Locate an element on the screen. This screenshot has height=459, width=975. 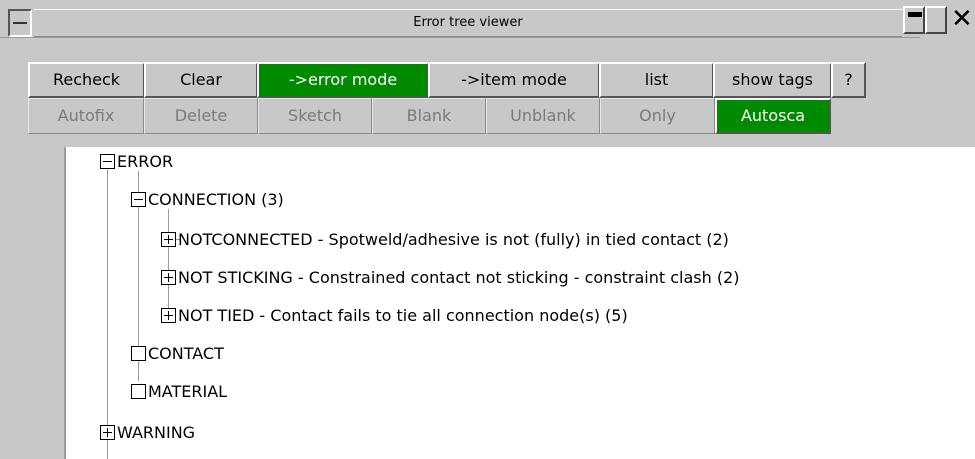
expand-notsticking-icon is located at coordinates (168, 277).